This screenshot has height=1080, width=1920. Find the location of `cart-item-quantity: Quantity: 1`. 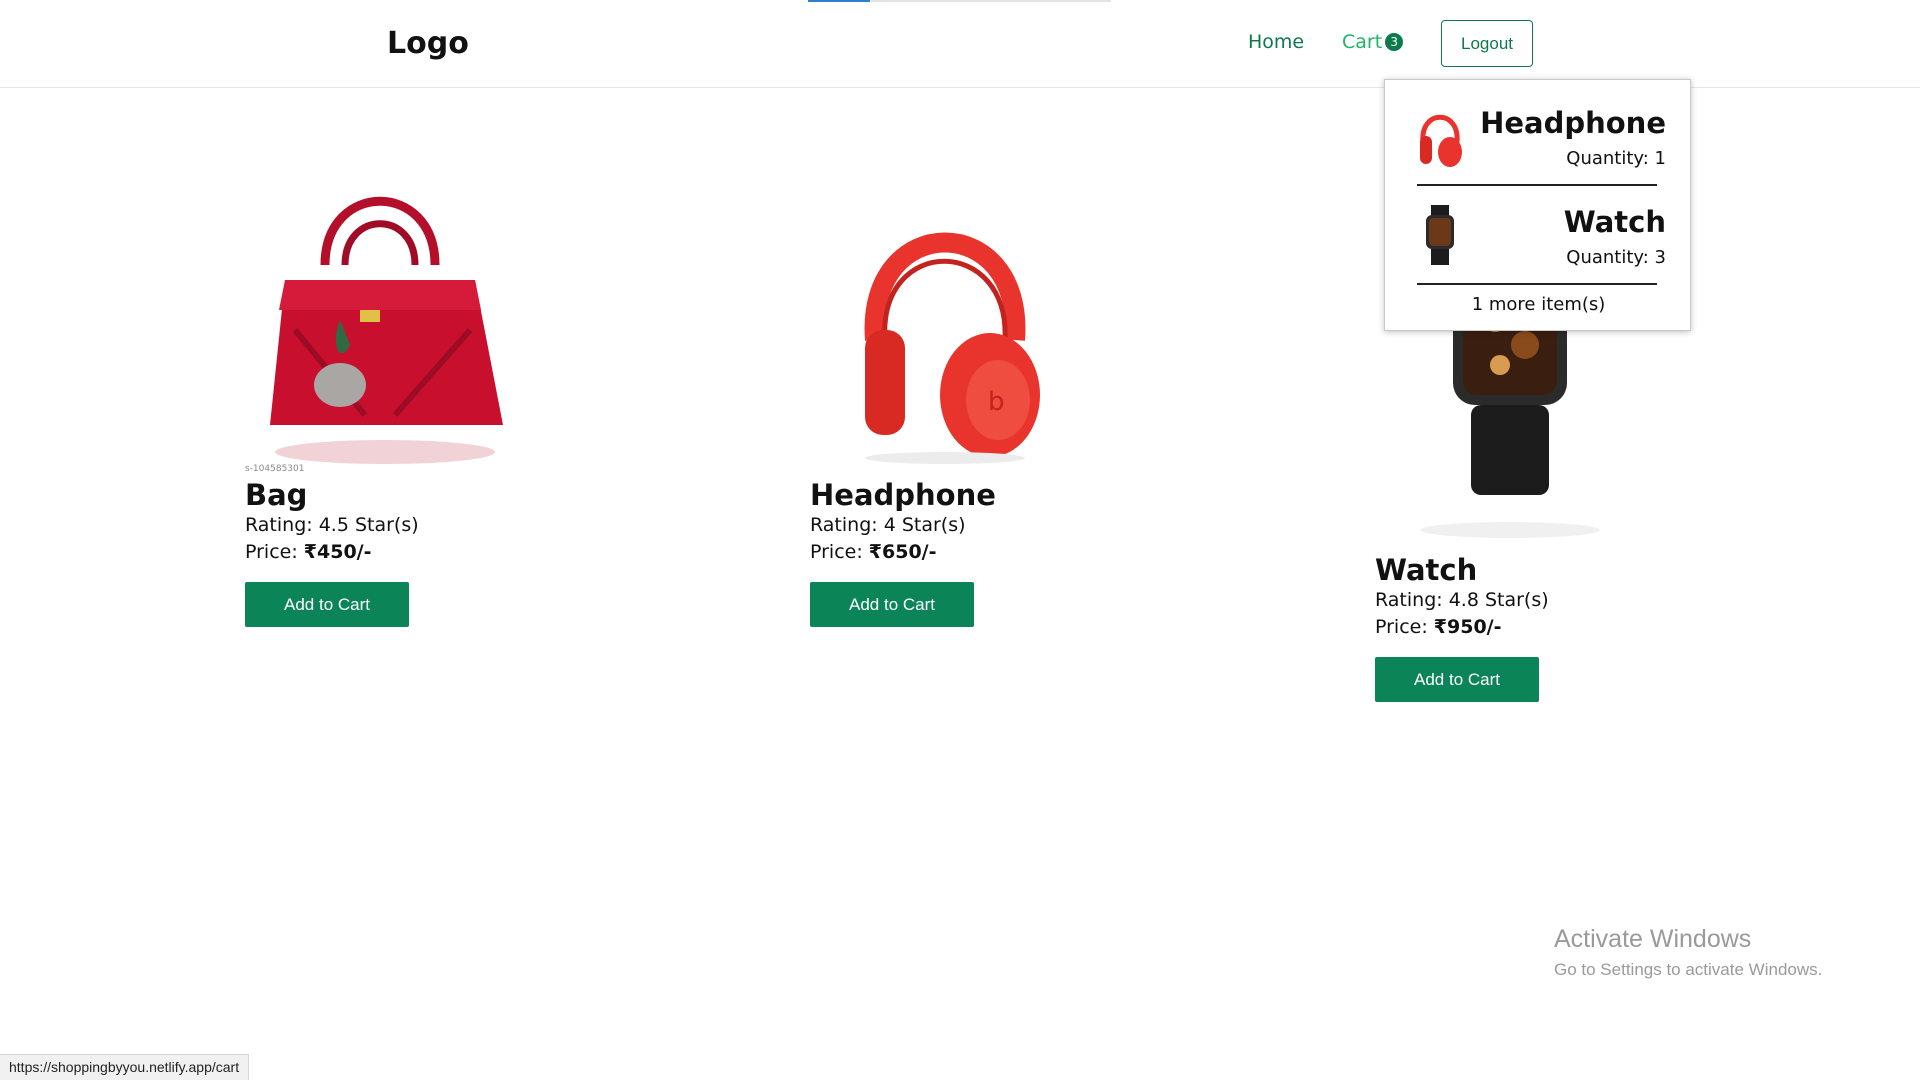

cart-item-quantity: Quantity: 1 is located at coordinates (1616, 158).